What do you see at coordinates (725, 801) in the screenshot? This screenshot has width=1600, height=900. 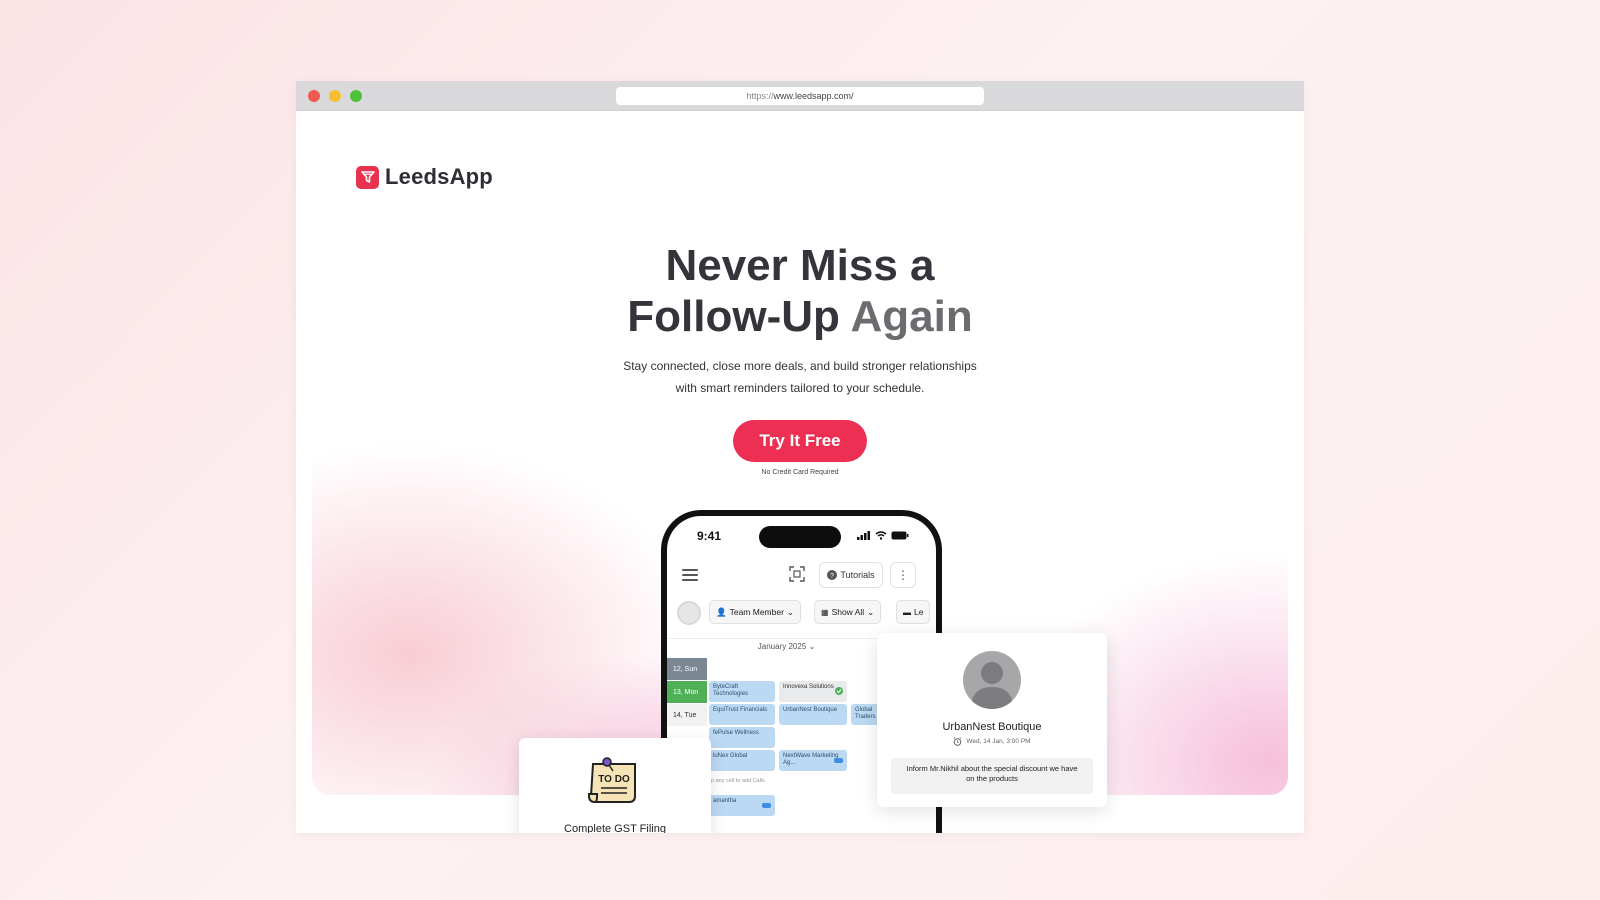 I see `event-samantha-label: amantha` at bounding box center [725, 801].